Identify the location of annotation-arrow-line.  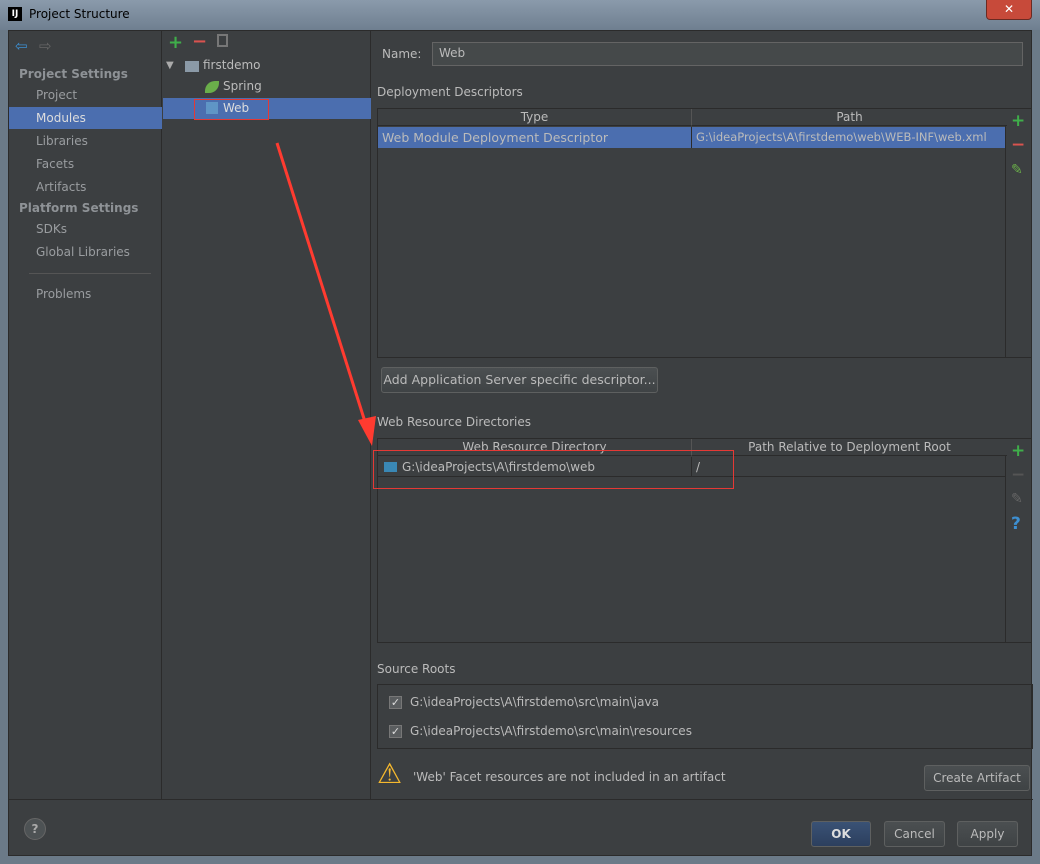
(321, 284).